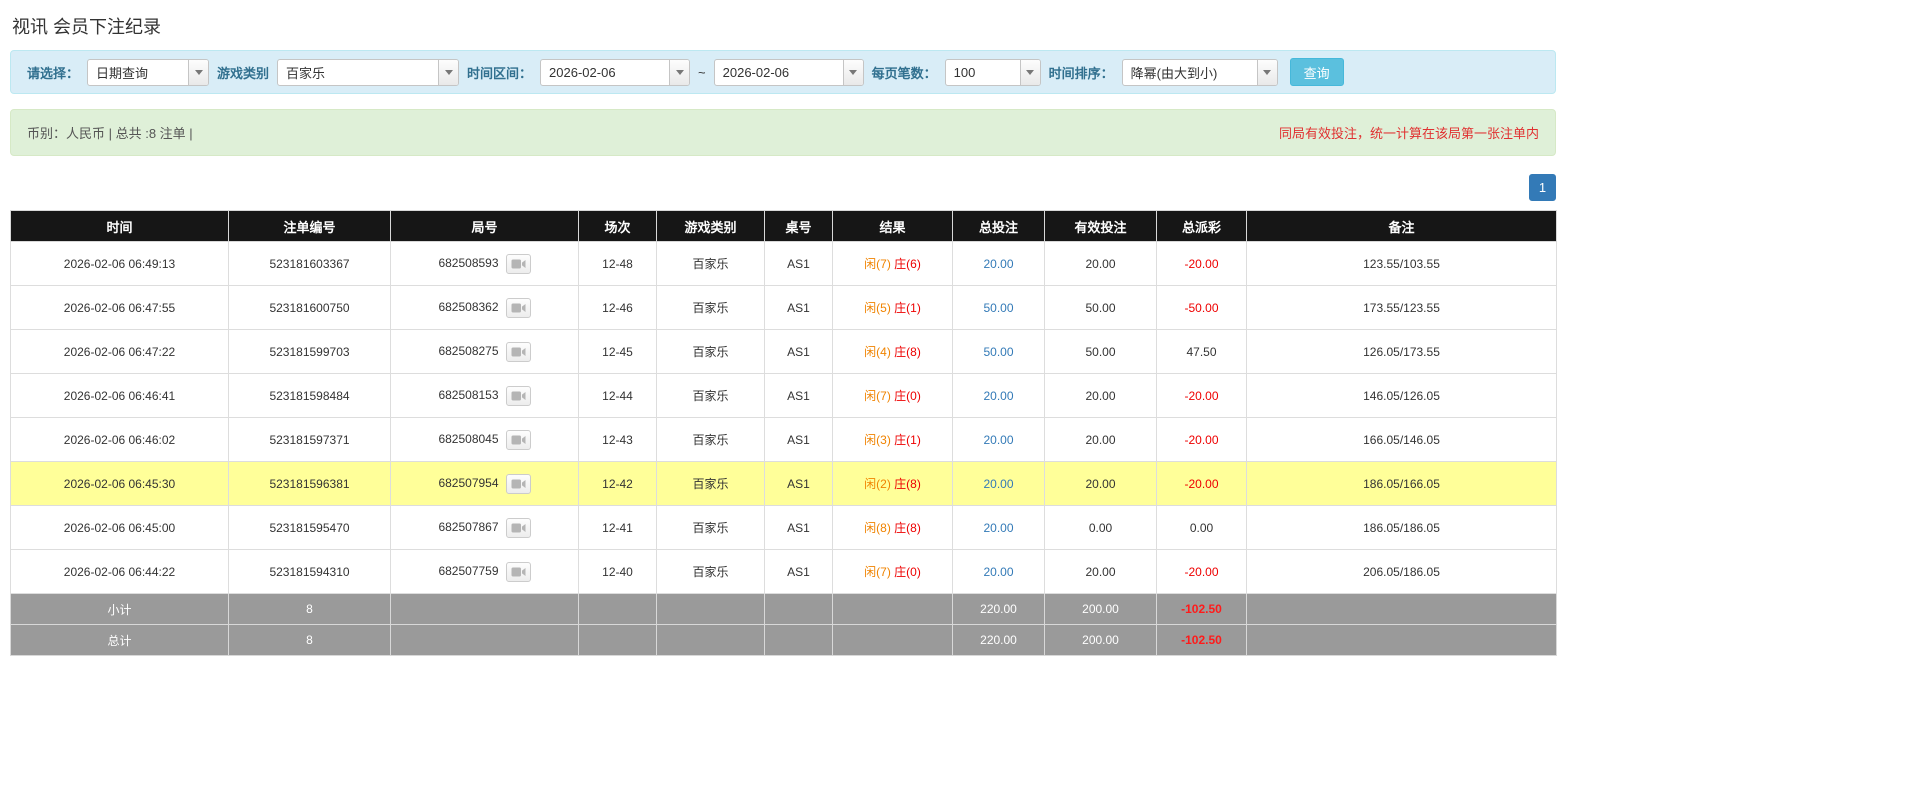 The height and width of the screenshot is (809, 1919). I want to click on result-banker: 庄(6), so click(907, 264).